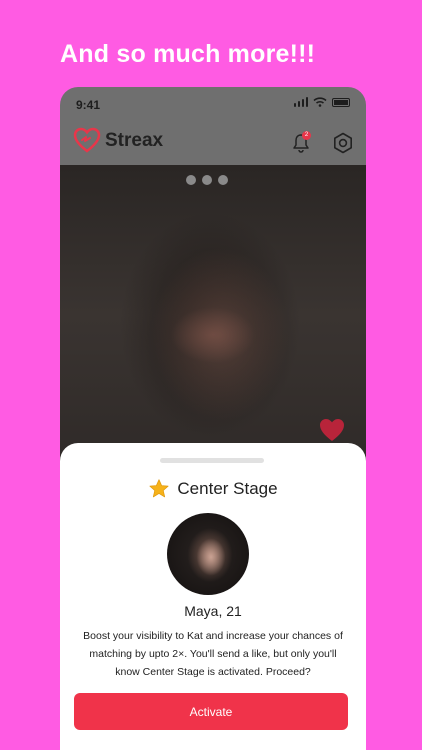 The image size is (422, 750). I want to click on profile-name: Maya, 21, so click(213, 611).